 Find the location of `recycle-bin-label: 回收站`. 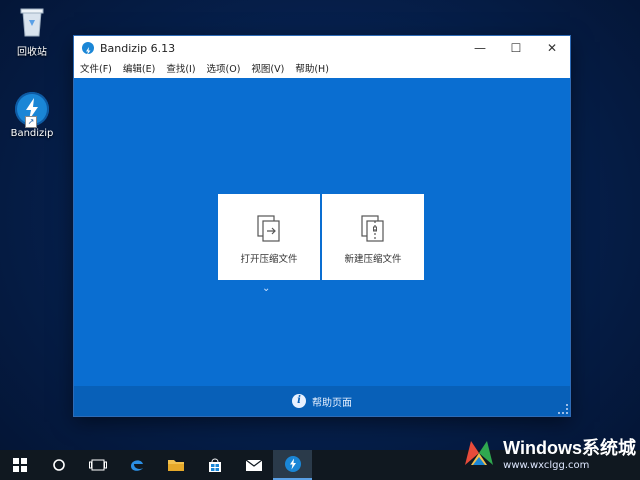

recycle-bin-label: 回收站 is located at coordinates (32, 52).